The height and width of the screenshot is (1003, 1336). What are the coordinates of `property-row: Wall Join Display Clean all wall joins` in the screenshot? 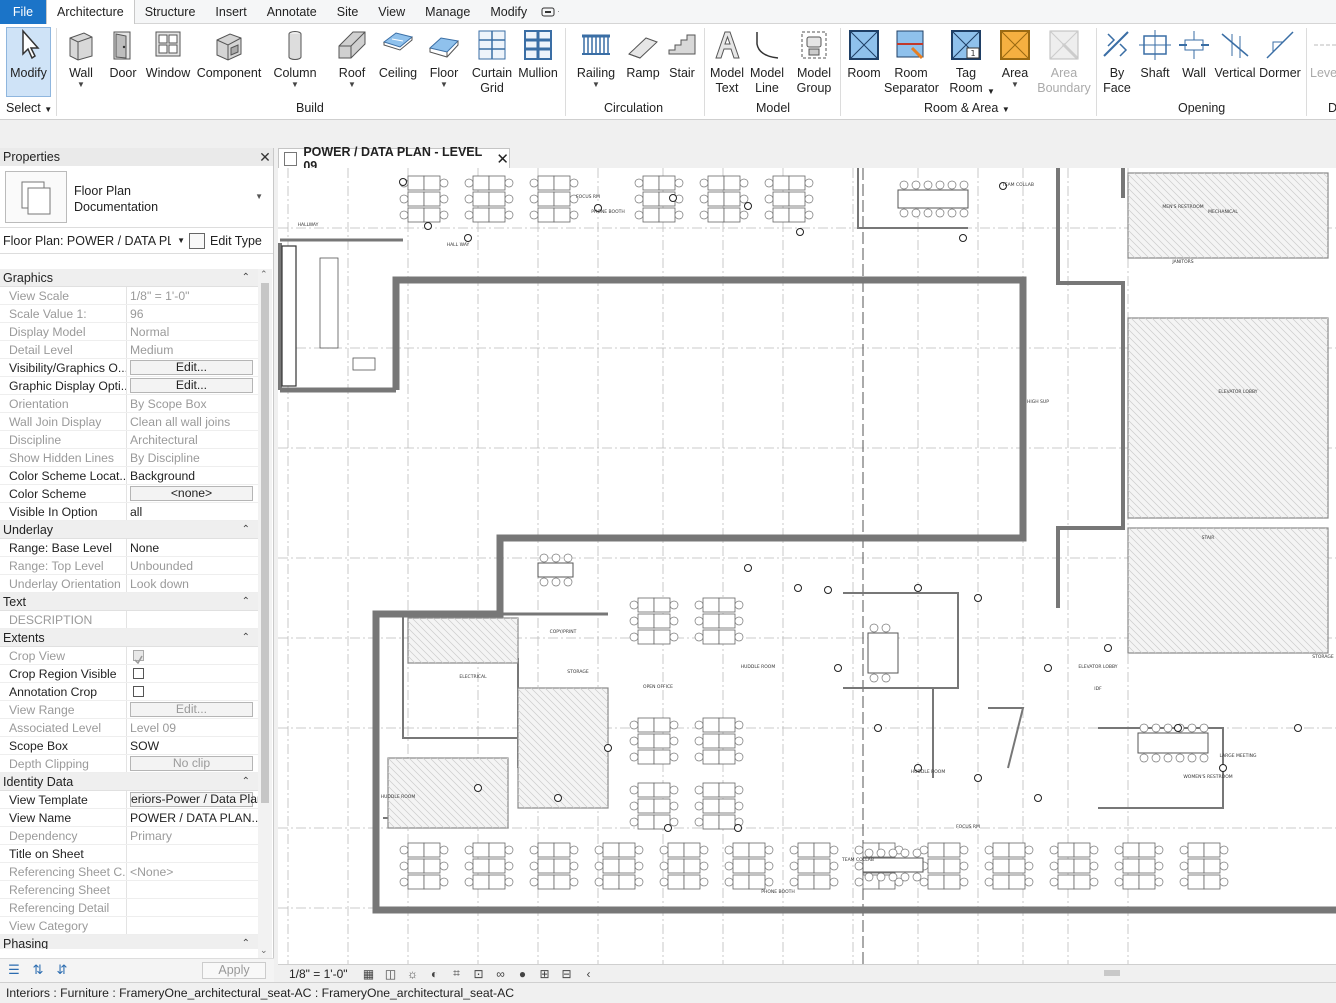 It's located at (129, 422).